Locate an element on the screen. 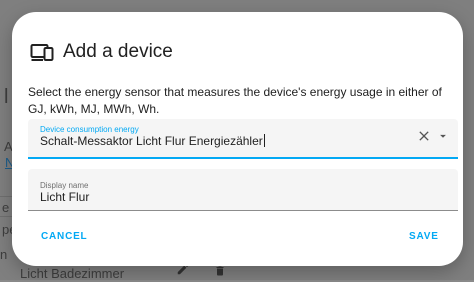 This screenshot has height=282, width=474. field-value: Licht Flur is located at coordinates (64, 197).